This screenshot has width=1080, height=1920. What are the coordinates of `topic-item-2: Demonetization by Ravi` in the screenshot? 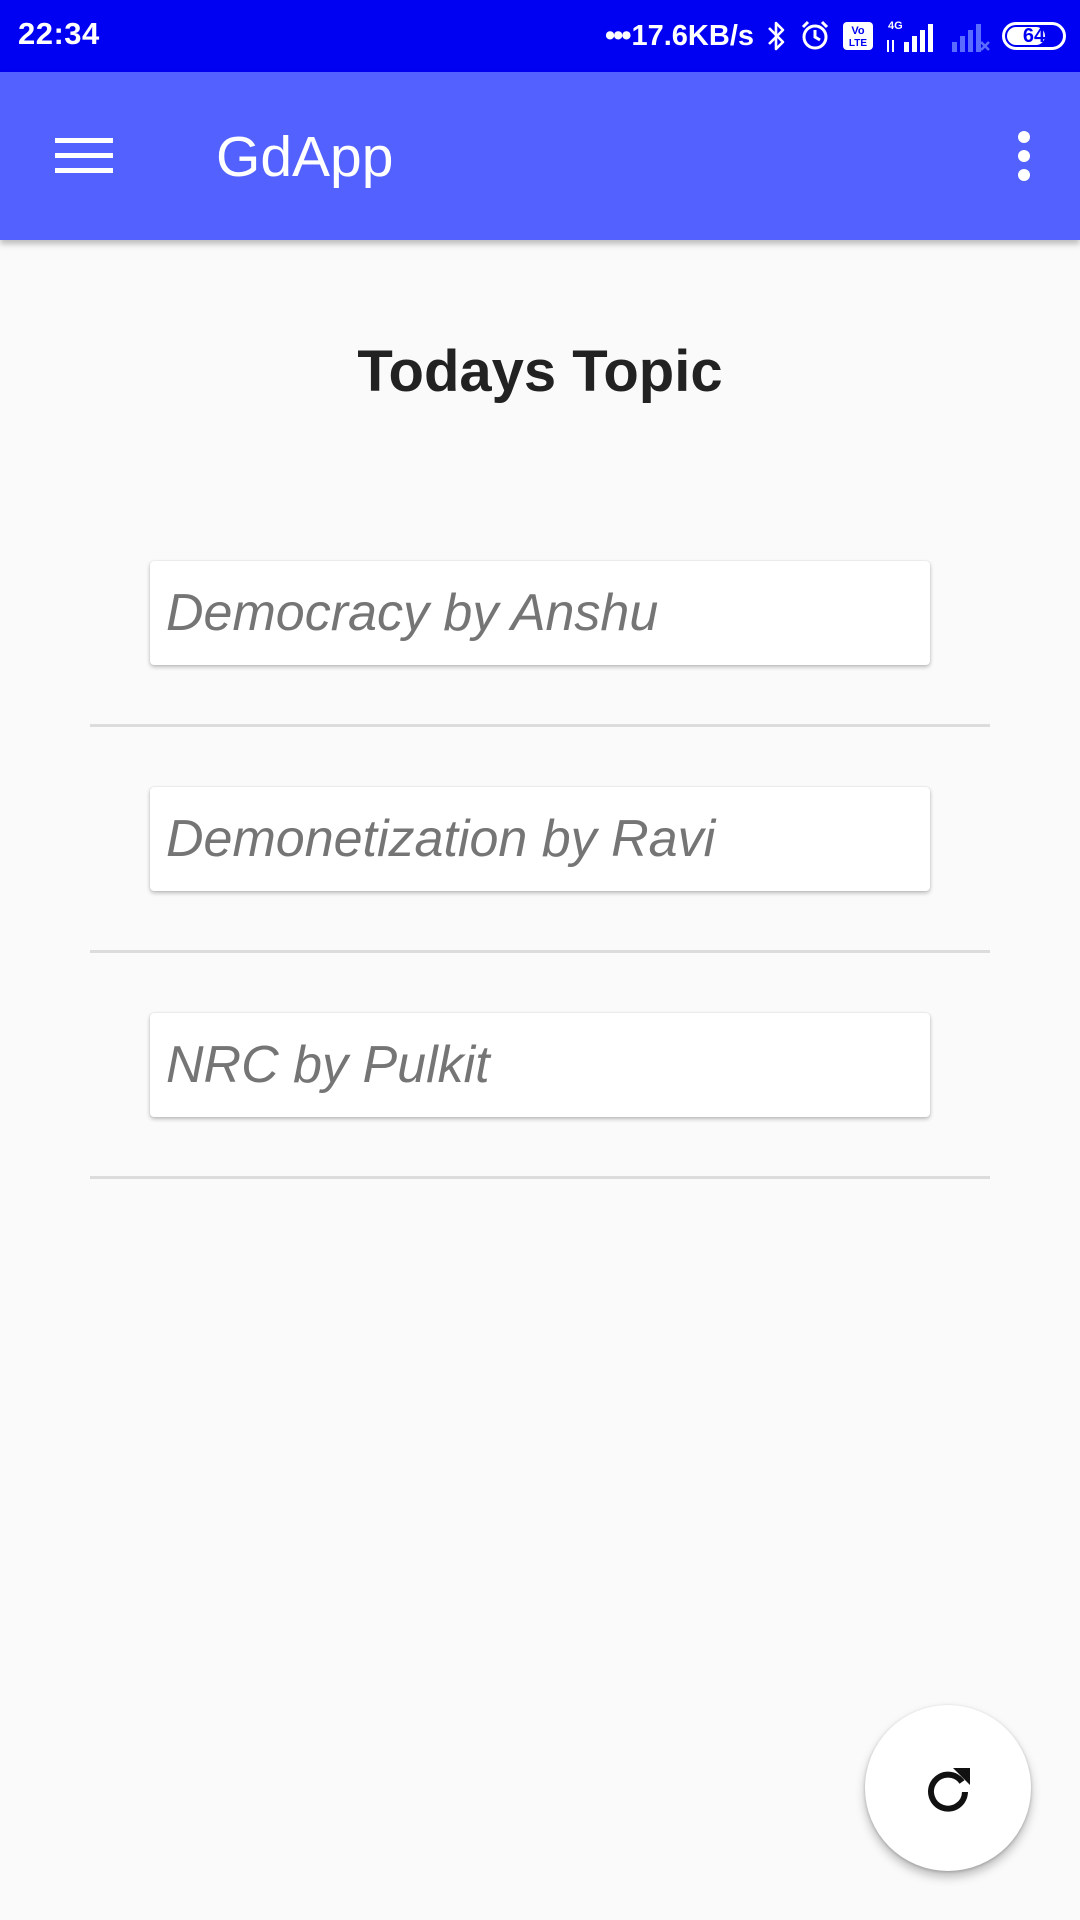 It's located at (540, 839).